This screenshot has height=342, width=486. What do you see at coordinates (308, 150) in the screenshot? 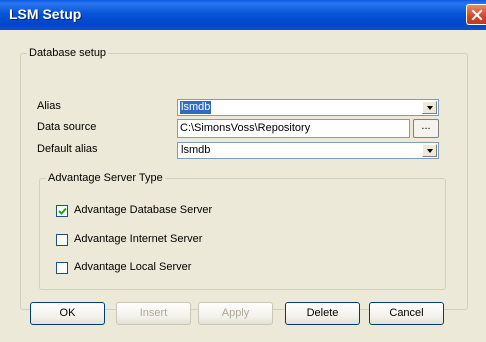
I see `default-alias-combobox: lsmdb` at bounding box center [308, 150].